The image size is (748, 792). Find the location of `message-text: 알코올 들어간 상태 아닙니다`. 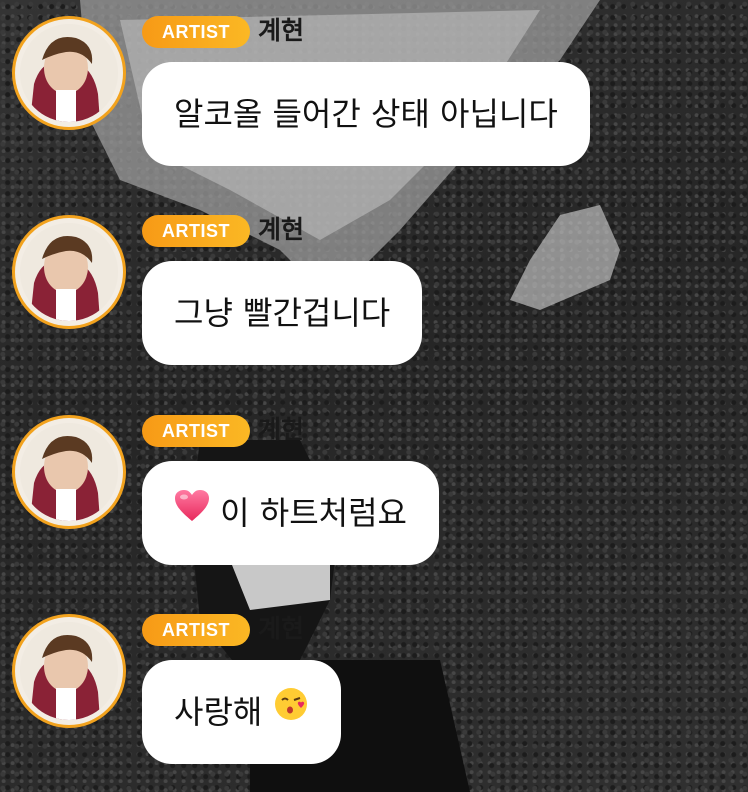

message-text: 알코올 들어간 상태 아닙니다 is located at coordinates (366, 114).